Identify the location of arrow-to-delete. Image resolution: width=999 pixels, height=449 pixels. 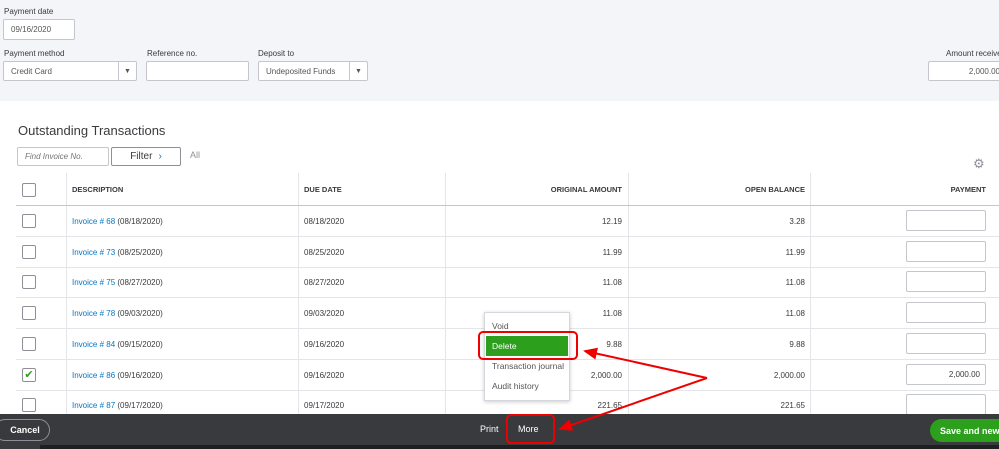
(645, 363).